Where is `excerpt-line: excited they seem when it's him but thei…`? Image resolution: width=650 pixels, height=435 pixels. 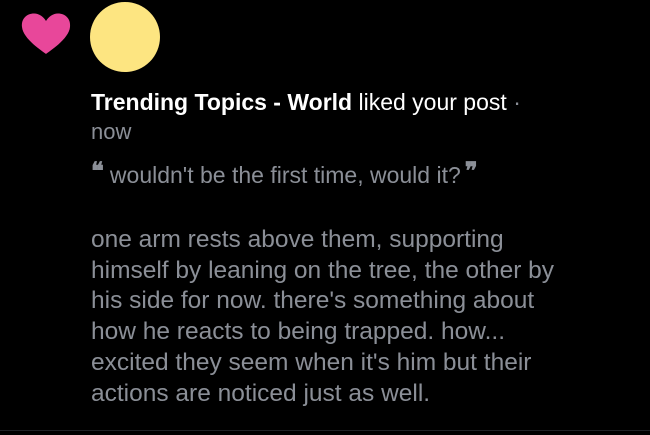 excerpt-line: excited they seem when it's him but thei… is located at coordinates (311, 362).